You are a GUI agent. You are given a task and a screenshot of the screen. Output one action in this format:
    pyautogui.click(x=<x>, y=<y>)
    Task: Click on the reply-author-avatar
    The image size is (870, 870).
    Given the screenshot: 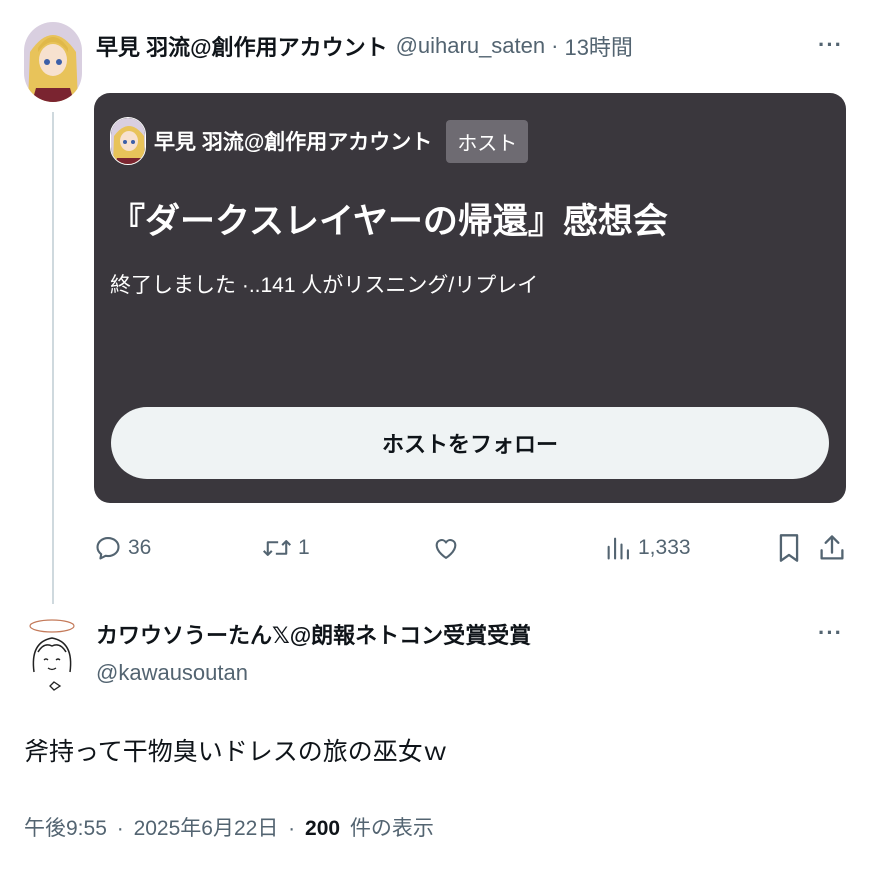 What is the action you would take?
    pyautogui.click(x=52, y=654)
    